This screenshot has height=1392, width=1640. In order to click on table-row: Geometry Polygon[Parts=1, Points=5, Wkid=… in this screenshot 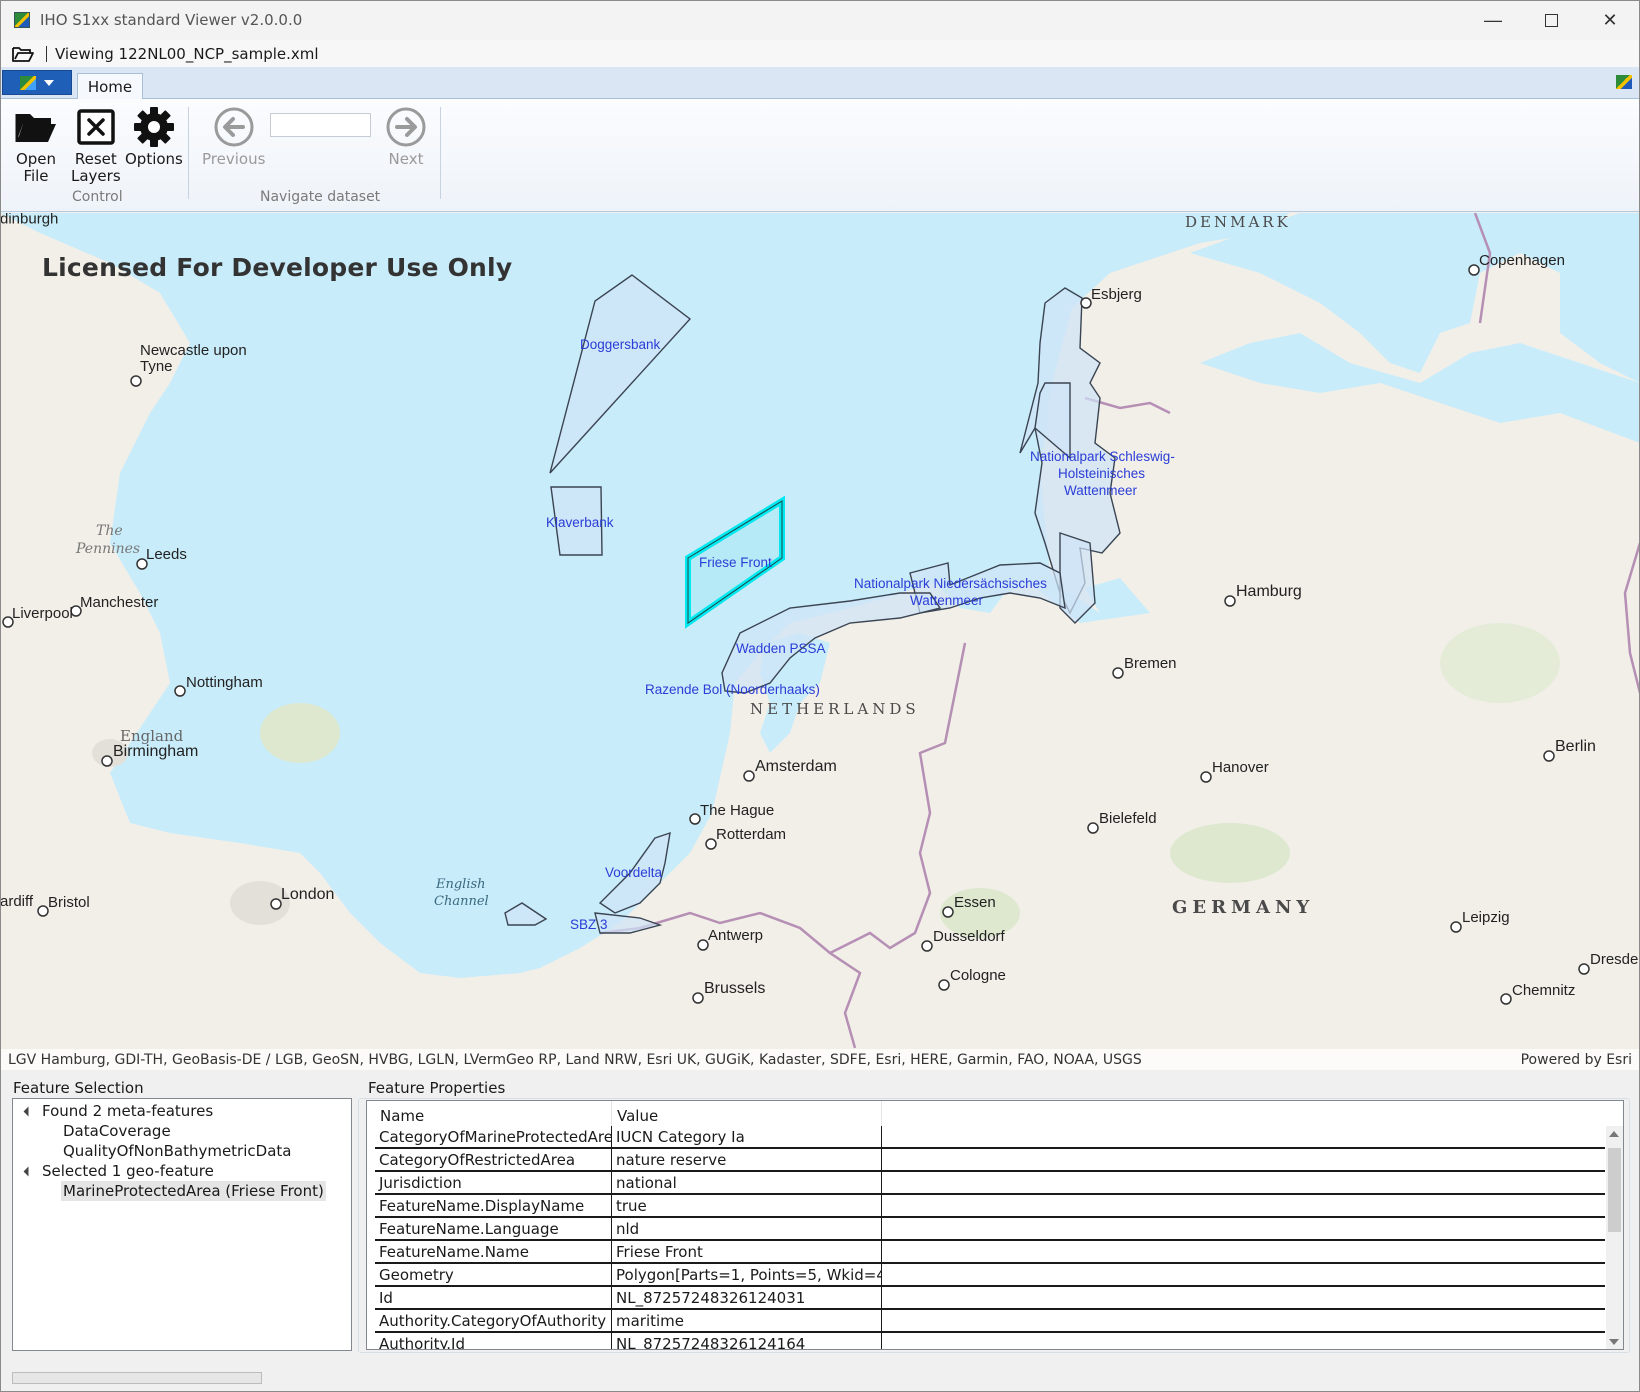, I will do `click(990, 1275)`.